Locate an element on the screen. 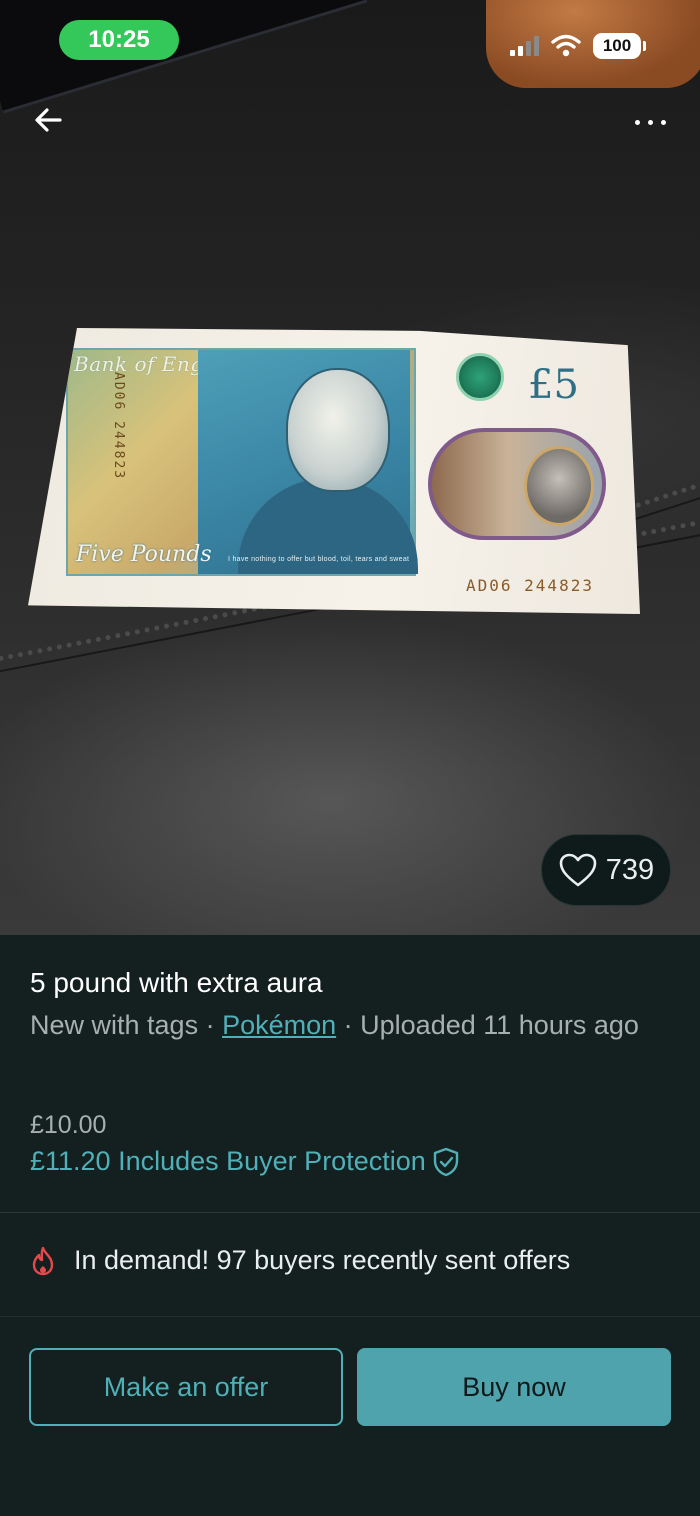  more-options-button is located at coordinates (650, 122).